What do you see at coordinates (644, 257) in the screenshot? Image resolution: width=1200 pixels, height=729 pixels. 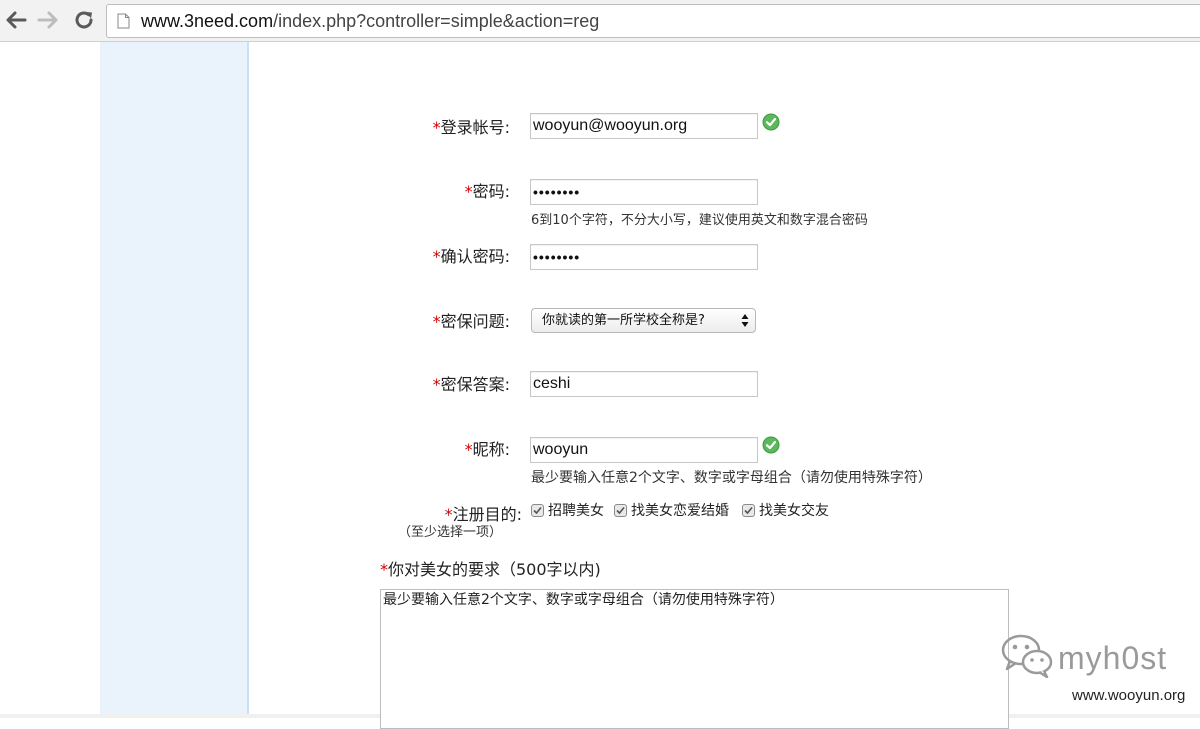 I see `confirm-password-input: ••••••••` at bounding box center [644, 257].